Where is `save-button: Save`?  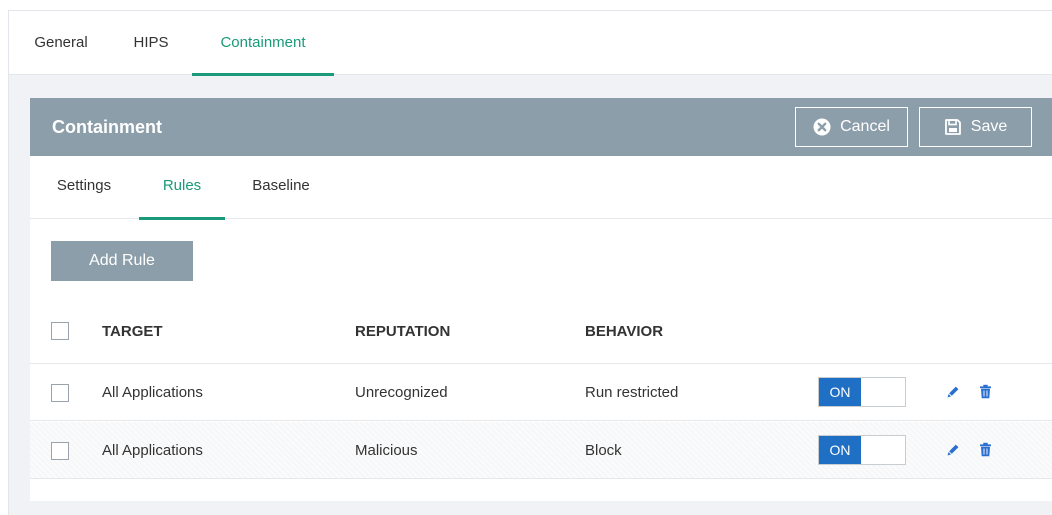
save-button: Save is located at coordinates (975, 127).